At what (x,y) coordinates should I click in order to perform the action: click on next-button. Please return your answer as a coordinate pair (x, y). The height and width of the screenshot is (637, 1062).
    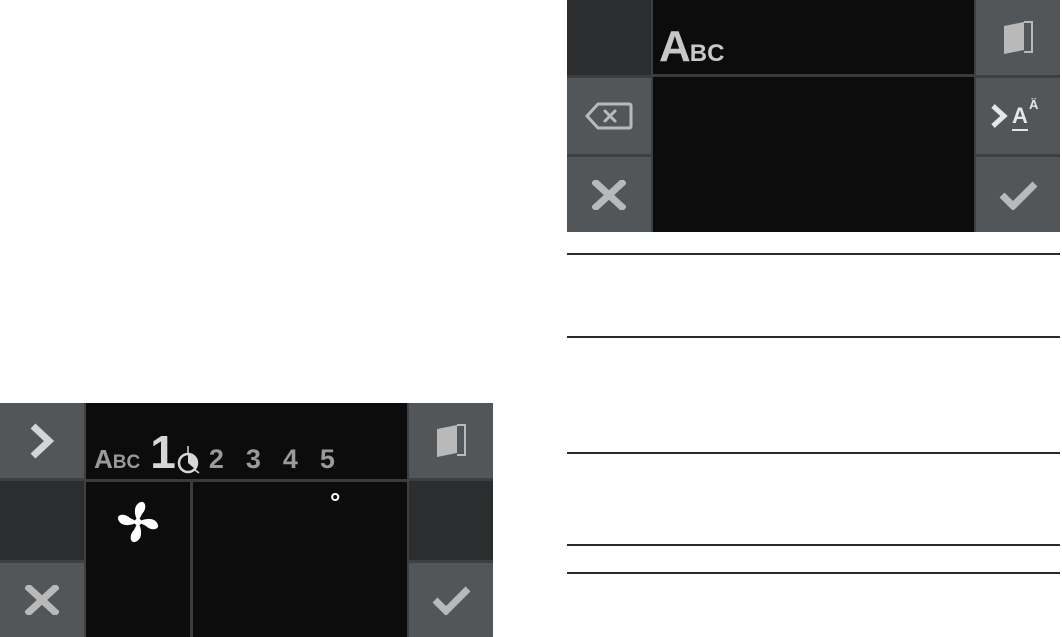
    Looking at the image, I should click on (42, 440).